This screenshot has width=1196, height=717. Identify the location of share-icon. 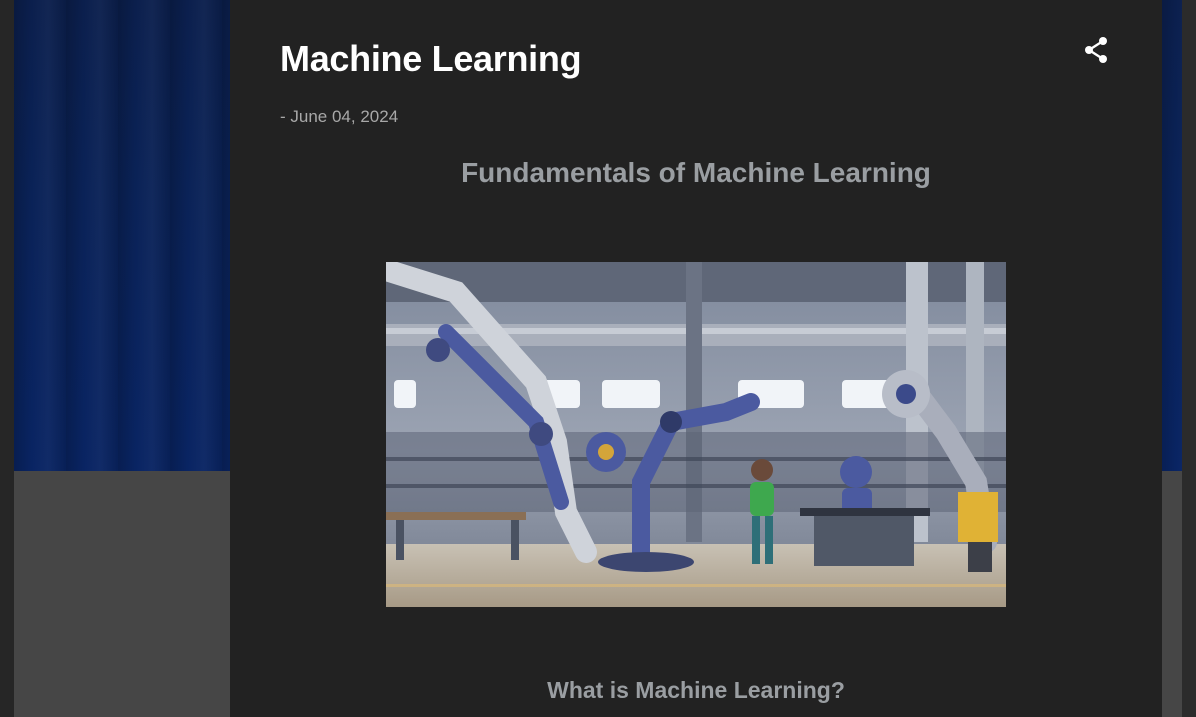
(1096, 52).